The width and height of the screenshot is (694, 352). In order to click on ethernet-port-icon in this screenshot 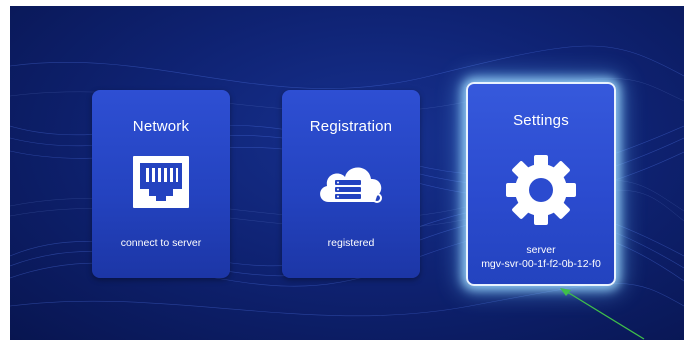, I will do `click(161, 182)`.